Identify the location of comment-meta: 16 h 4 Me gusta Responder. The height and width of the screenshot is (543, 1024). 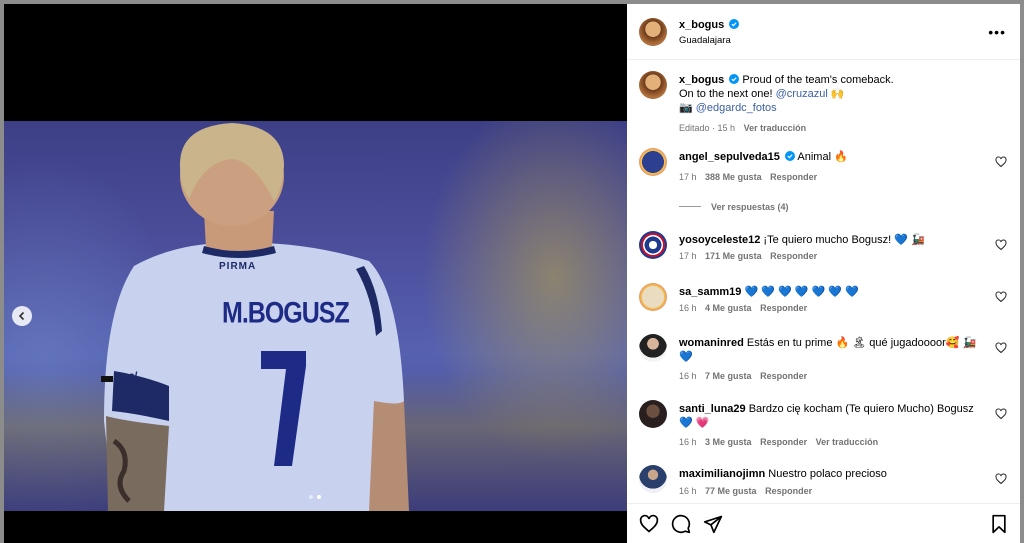
(743, 308).